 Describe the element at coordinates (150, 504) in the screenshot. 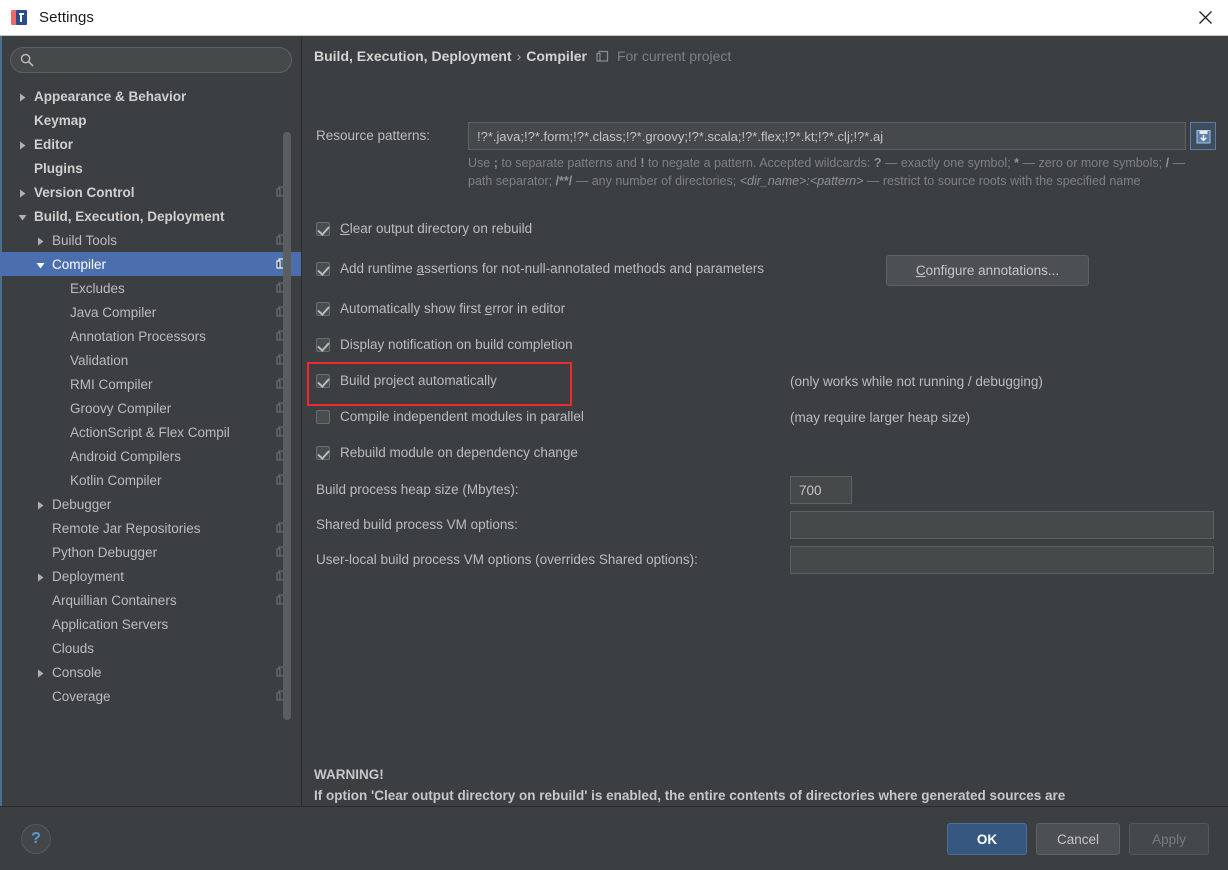

I see `sidebar-item-debugger: Debugger` at that location.